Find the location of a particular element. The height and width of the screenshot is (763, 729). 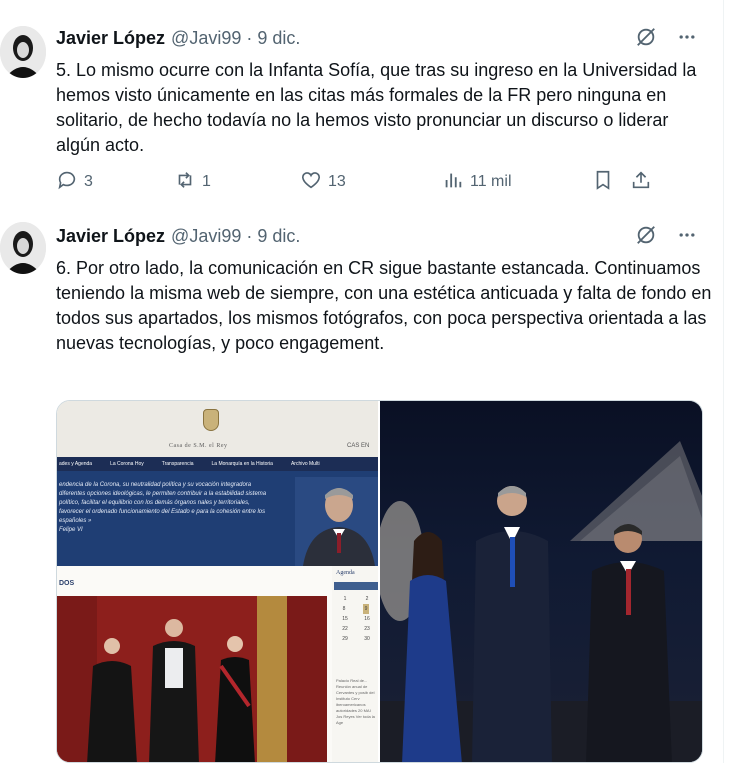

website-title: Casa de S.M. el Rey is located at coordinates (198, 446).